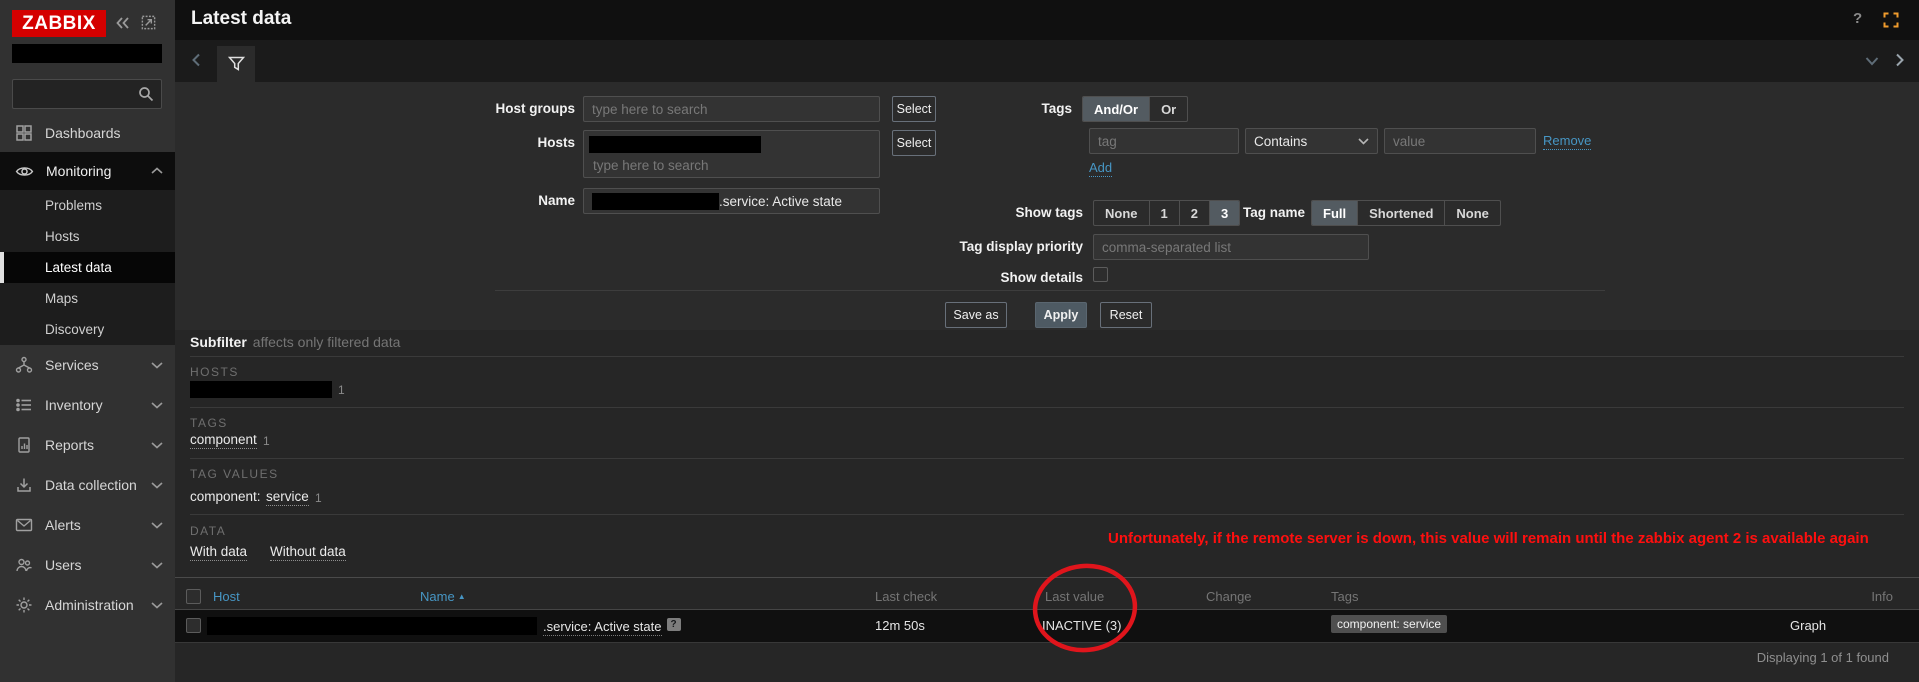 This screenshot has width=1919, height=682. I want to click on sidebar-item-dashboards: Dashboards, so click(87, 133).